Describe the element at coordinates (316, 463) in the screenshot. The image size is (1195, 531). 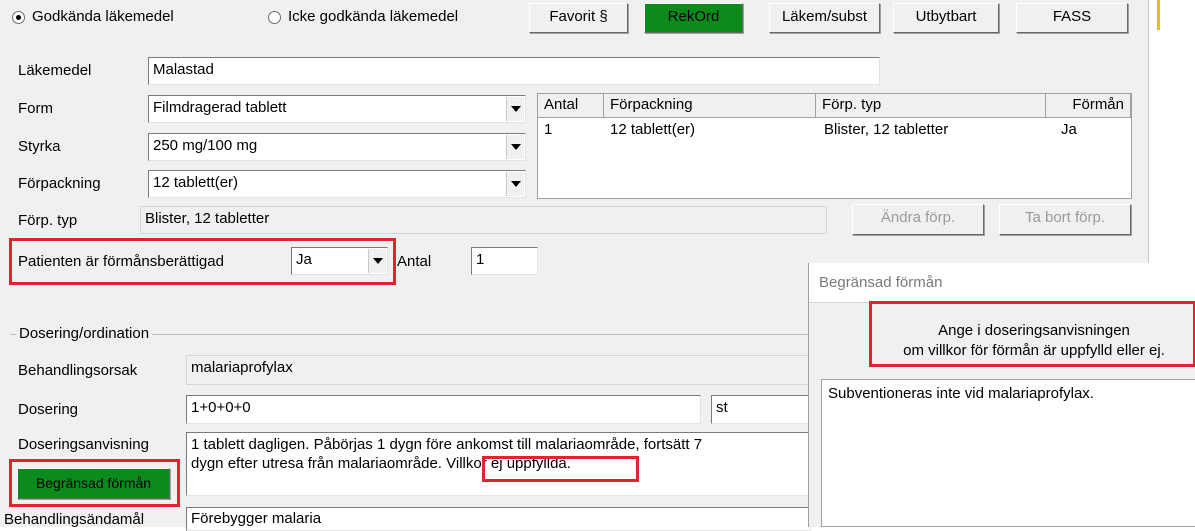
I see `anvisning-line-2-text: dygn efter utresa från malariaområde.` at that location.